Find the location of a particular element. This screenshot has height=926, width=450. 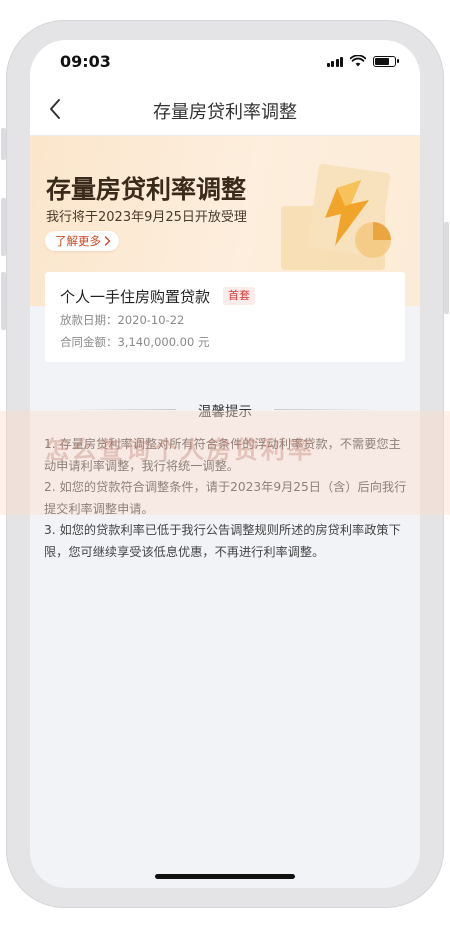

loan-date-row: 放款日期：2020-10-22 is located at coordinates (122, 320).